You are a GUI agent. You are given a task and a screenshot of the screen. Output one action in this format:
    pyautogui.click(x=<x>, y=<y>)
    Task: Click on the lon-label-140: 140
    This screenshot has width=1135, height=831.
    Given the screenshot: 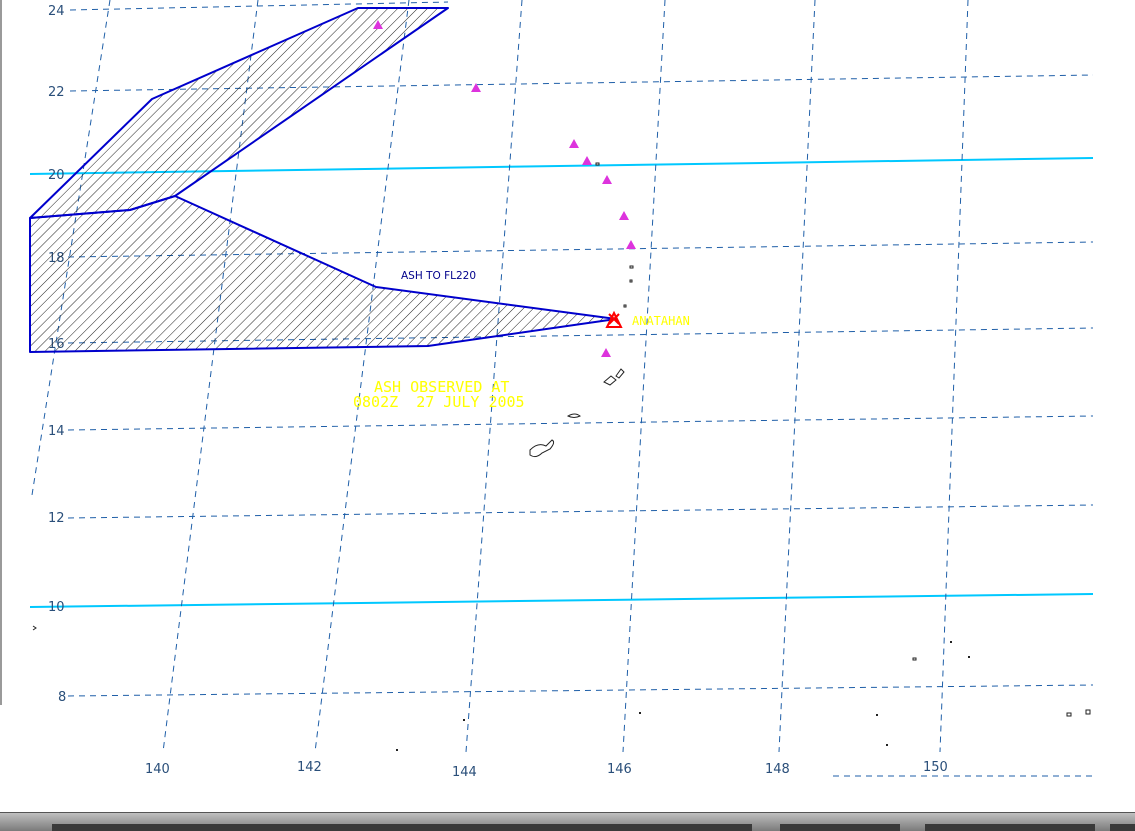 What is the action you would take?
    pyautogui.click(x=157, y=769)
    